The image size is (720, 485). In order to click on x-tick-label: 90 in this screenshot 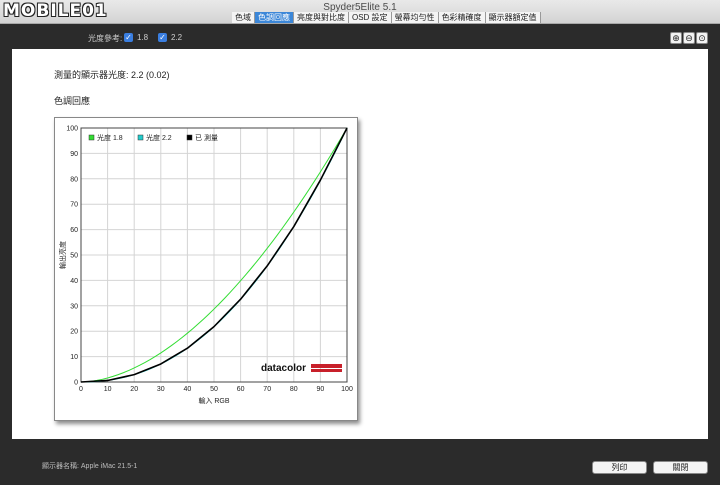, I will do `click(321, 389)`.